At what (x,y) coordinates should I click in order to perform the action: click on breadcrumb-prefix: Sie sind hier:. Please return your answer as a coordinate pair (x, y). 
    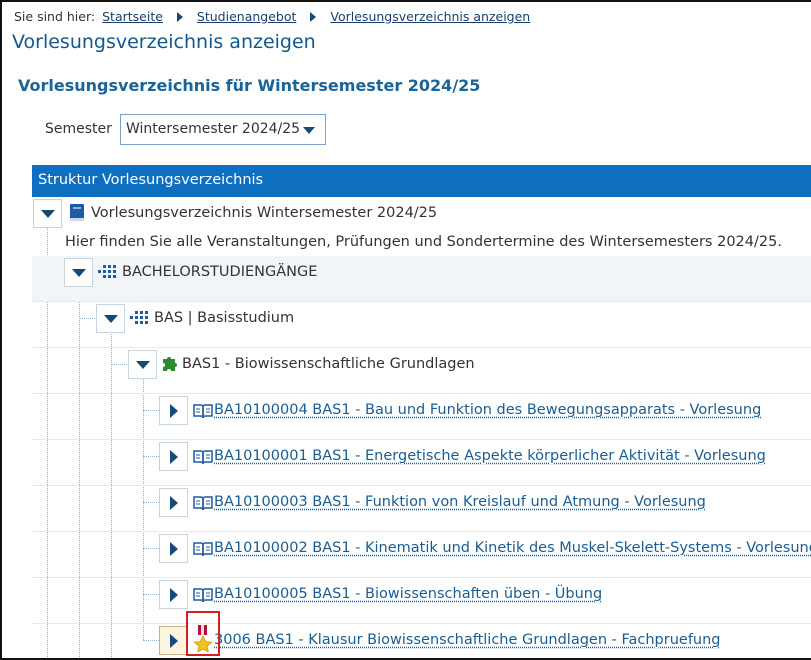
    Looking at the image, I should click on (55, 16).